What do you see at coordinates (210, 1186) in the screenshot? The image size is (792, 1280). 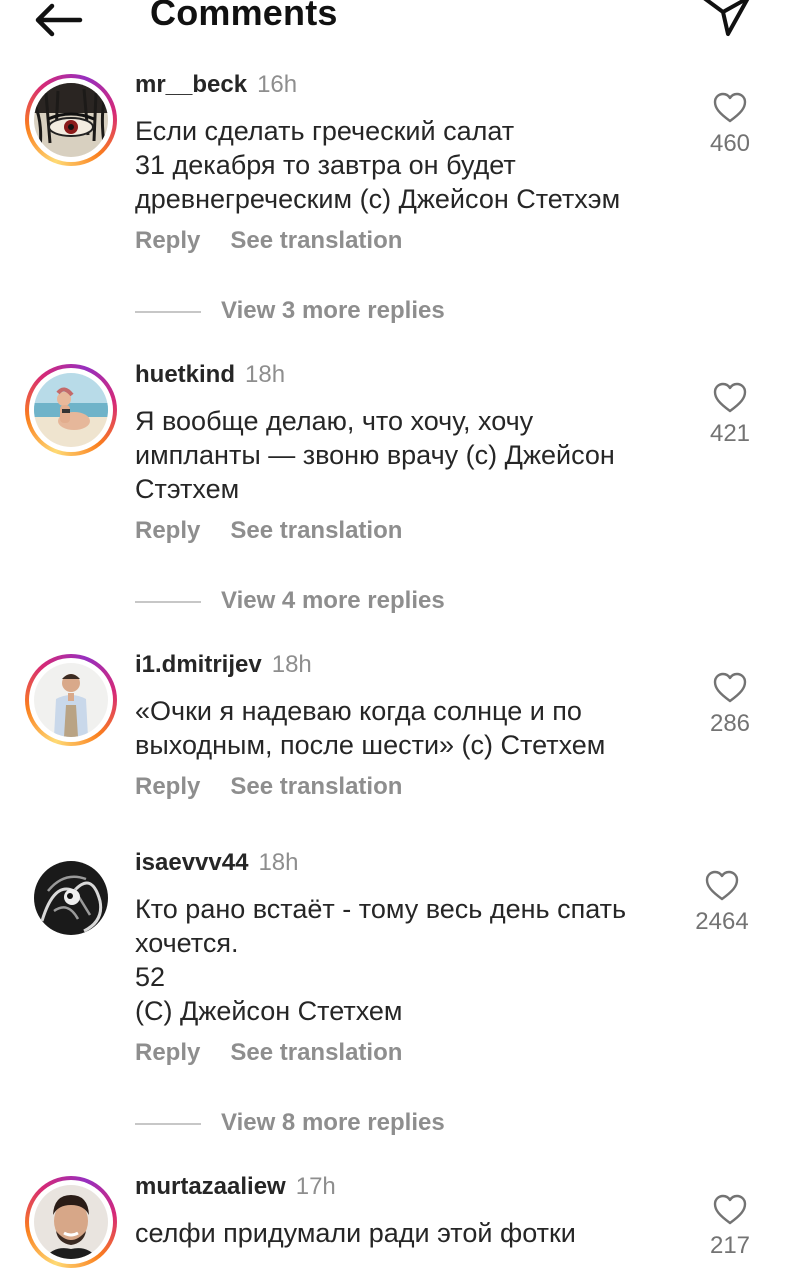 I see `username: murtazaaliew` at bounding box center [210, 1186].